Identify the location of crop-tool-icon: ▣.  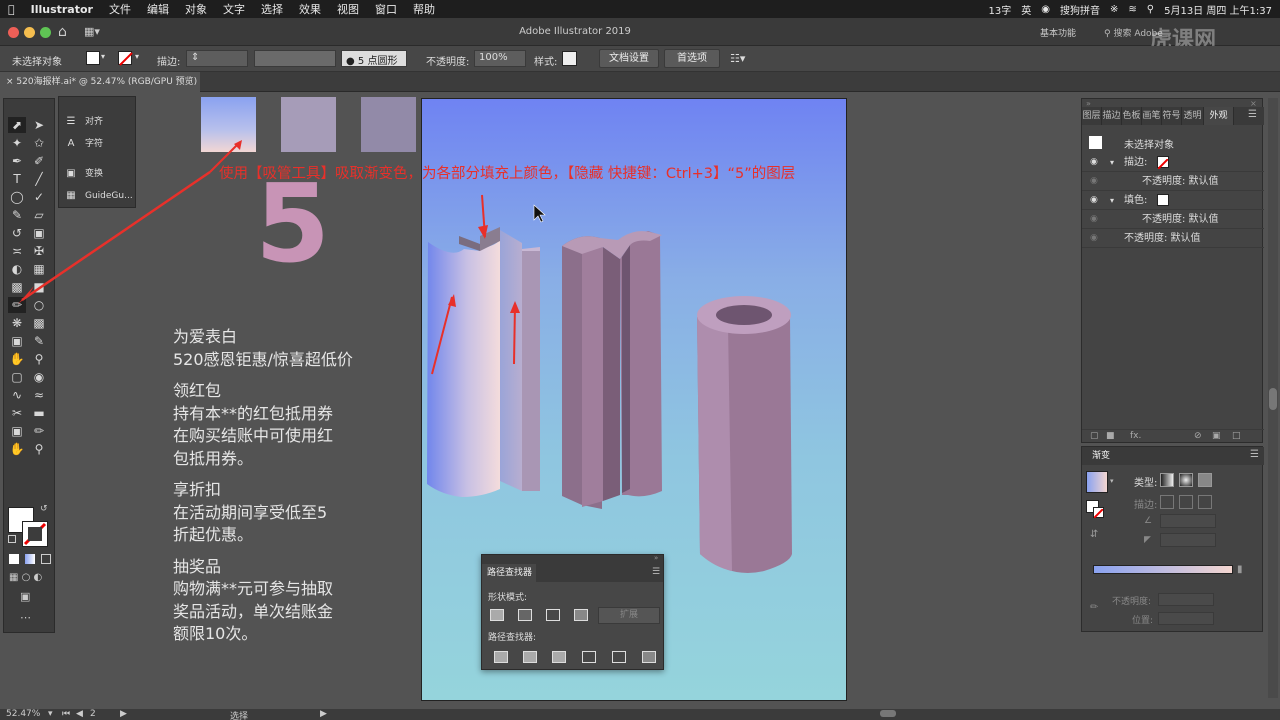
(17, 431).